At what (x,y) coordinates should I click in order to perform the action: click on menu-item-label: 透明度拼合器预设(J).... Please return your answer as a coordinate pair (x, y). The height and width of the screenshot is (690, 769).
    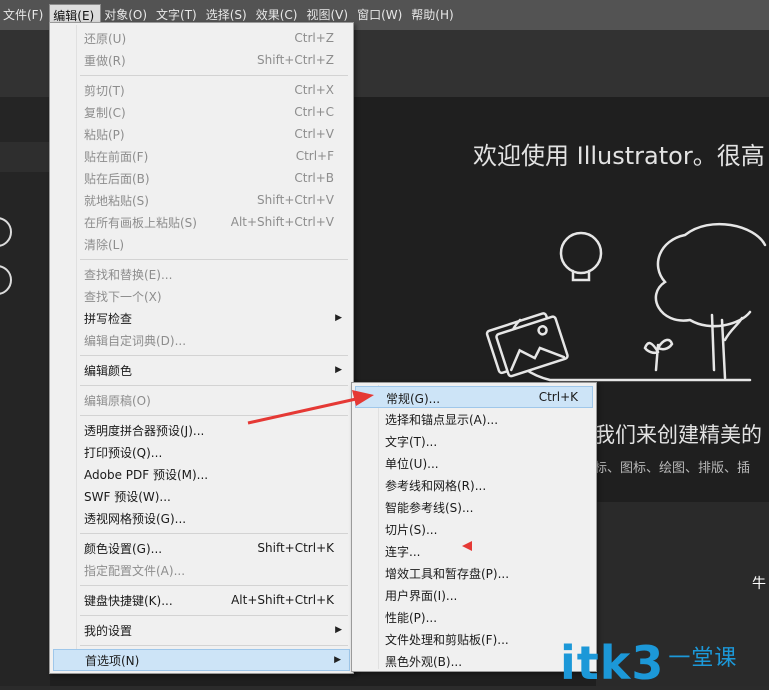
    Looking at the image, I should click on (144, 430).